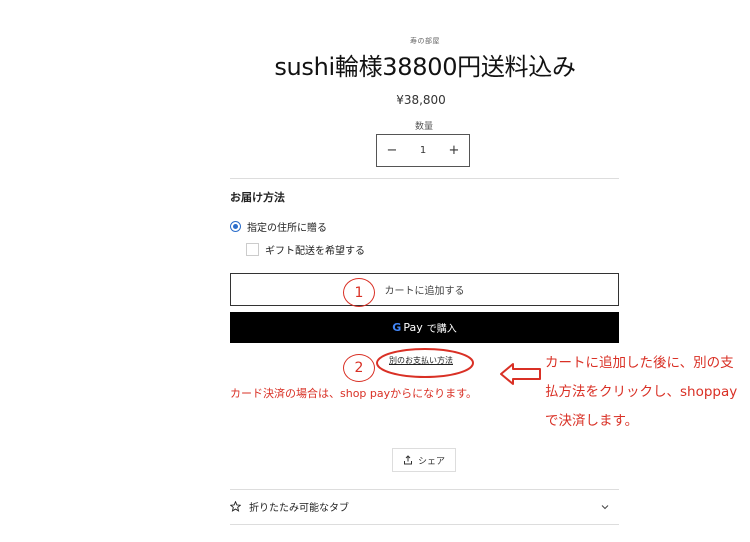 Image resolution: width=750 pixels, height=542 pixels. I want to click on annotation-number-1: 1, so click(359, 292).